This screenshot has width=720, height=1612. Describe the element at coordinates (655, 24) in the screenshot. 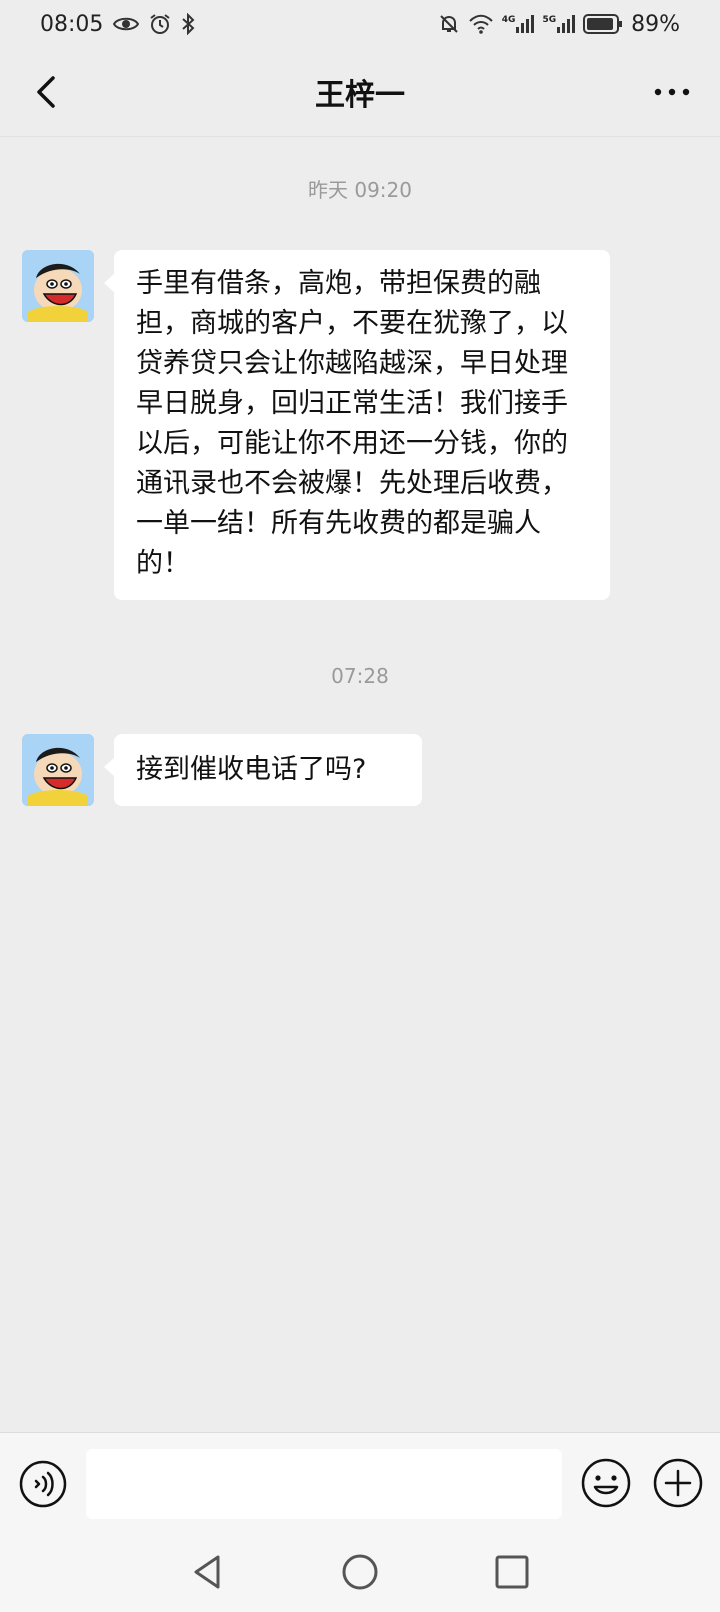

I see `battery-level: 89%` at that location.